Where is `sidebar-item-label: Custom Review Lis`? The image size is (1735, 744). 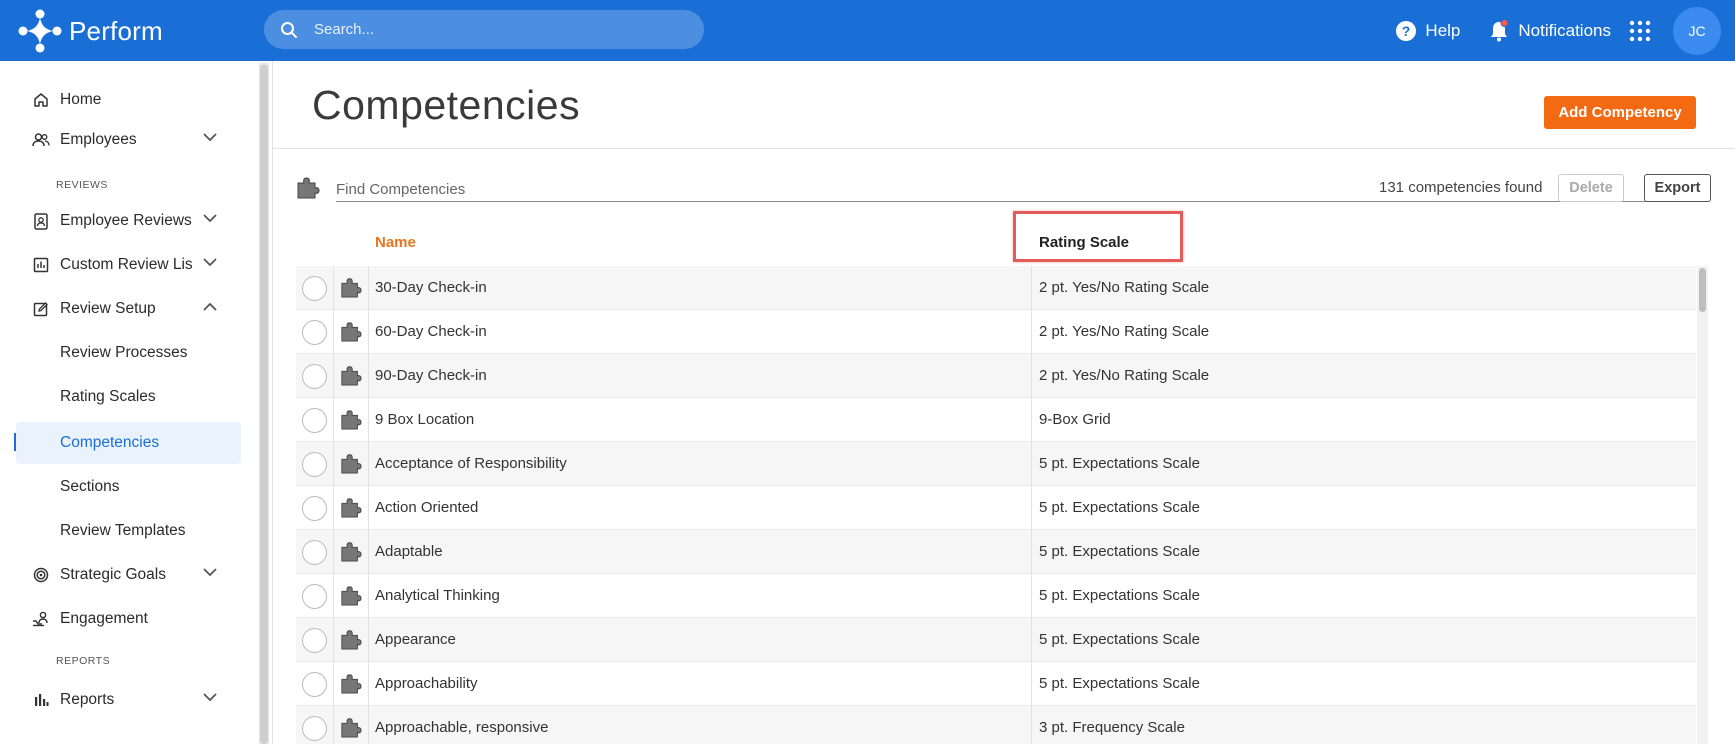 sidebar-item-label: Custom Review Lis is located at coordinates (126, 264).